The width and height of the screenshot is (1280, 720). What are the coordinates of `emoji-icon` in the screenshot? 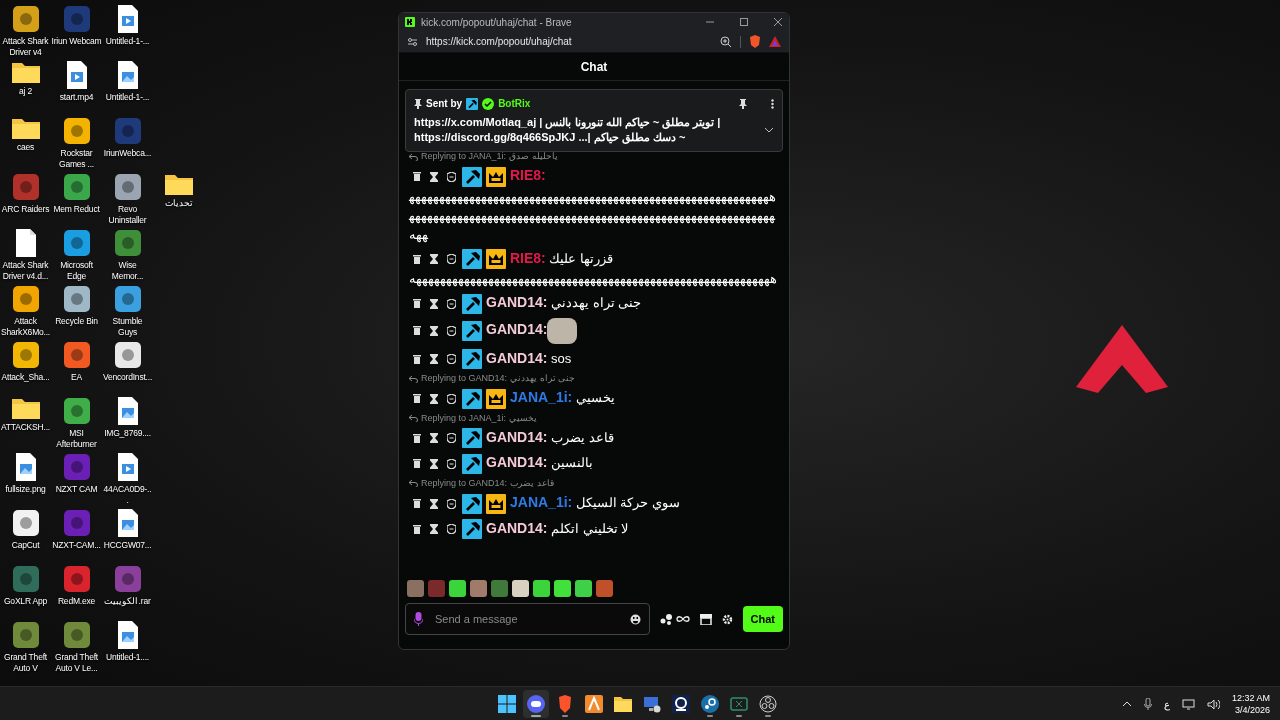 It's located at (635, 619).